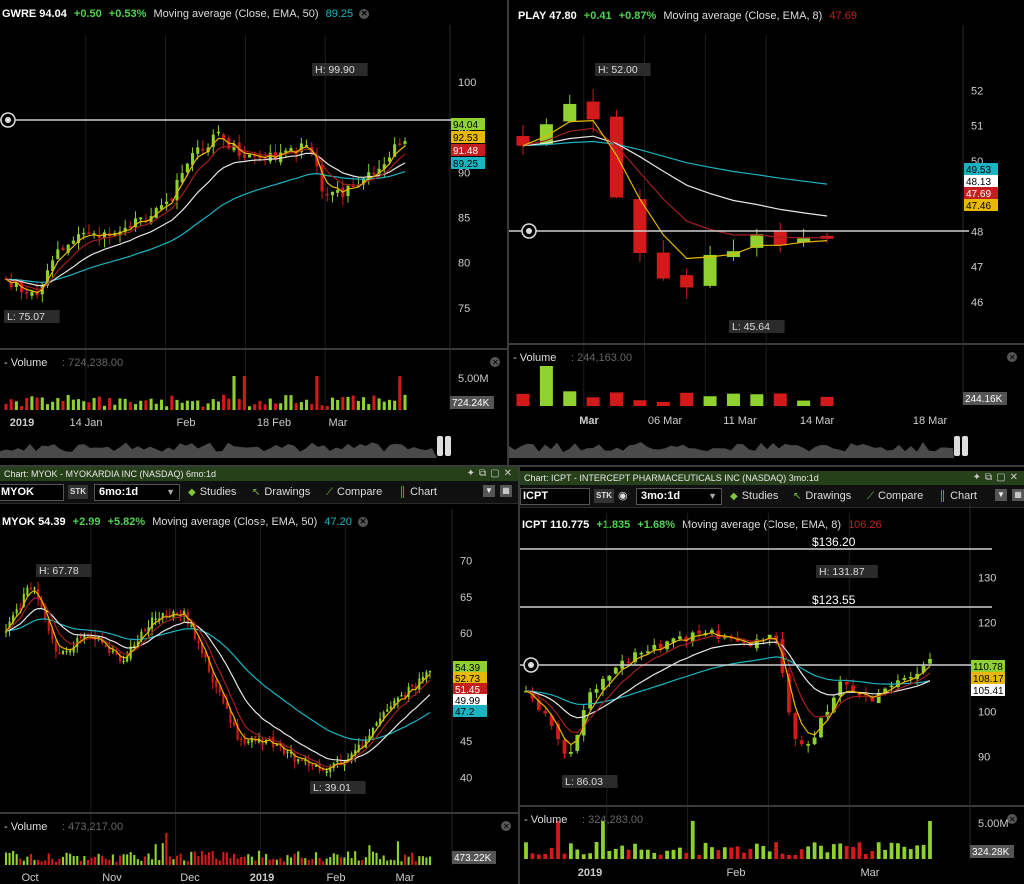 The width and height of the screenshot is (1024, 884). What do you see at coordinates (466, 742) in the screenshot?
I see `price-tick-label: 45` at bounding box center [466, 742].